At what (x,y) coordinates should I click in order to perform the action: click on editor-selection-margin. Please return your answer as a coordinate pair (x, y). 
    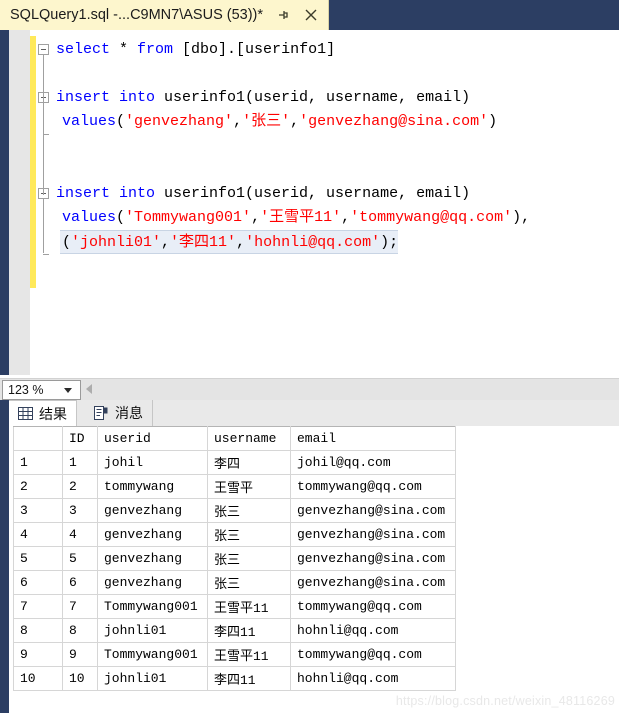
    Looking at the image, I should click on (19, 202).